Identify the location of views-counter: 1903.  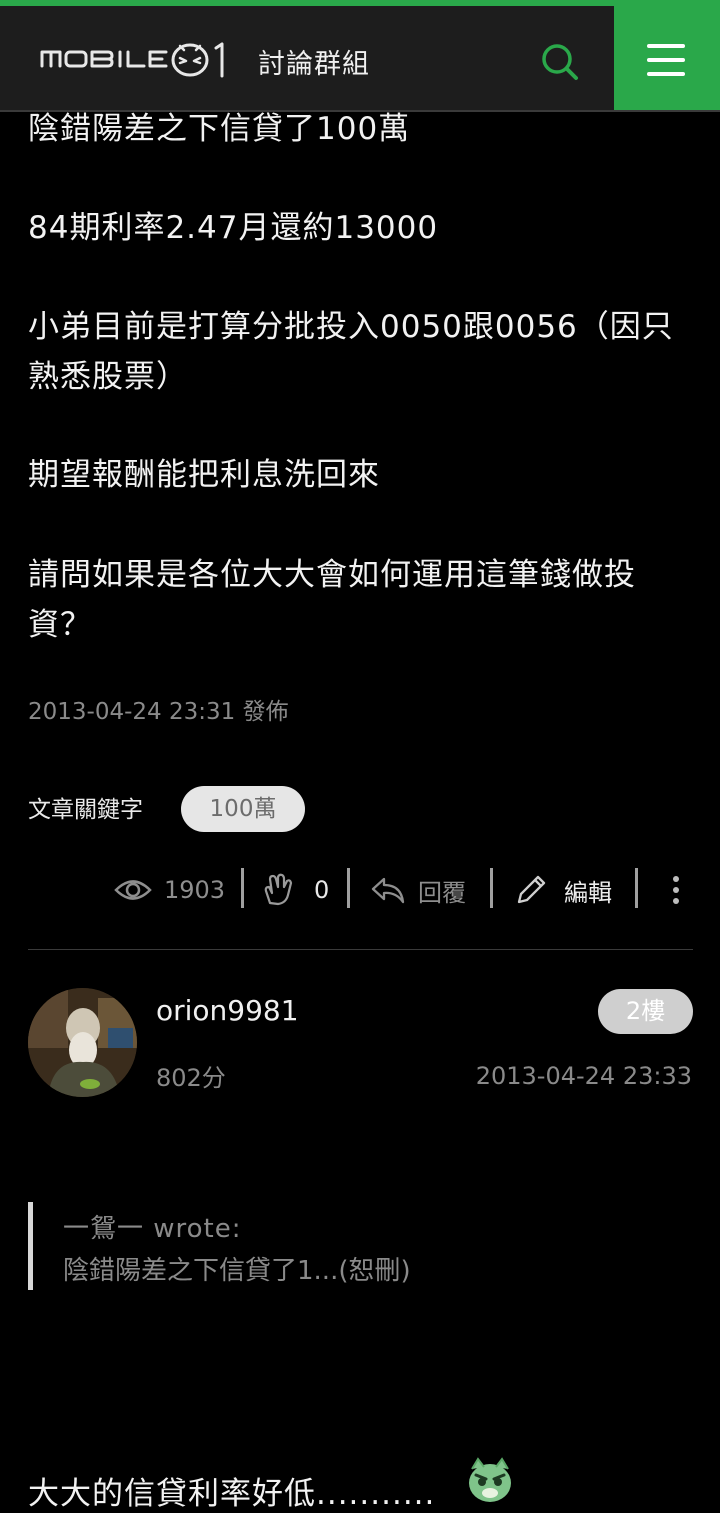
(169, 890).